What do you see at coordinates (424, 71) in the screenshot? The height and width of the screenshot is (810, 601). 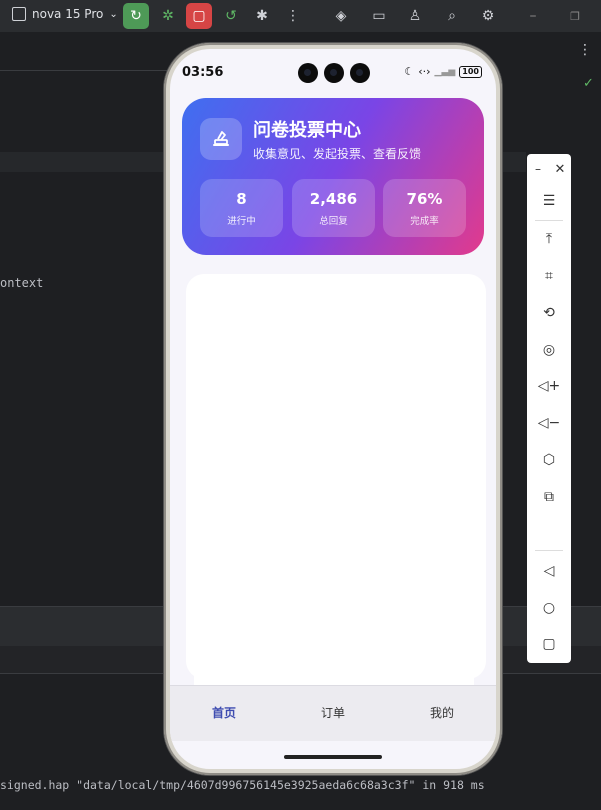 I see `network-icon: ‹·›` at bounding box center [424, 71].